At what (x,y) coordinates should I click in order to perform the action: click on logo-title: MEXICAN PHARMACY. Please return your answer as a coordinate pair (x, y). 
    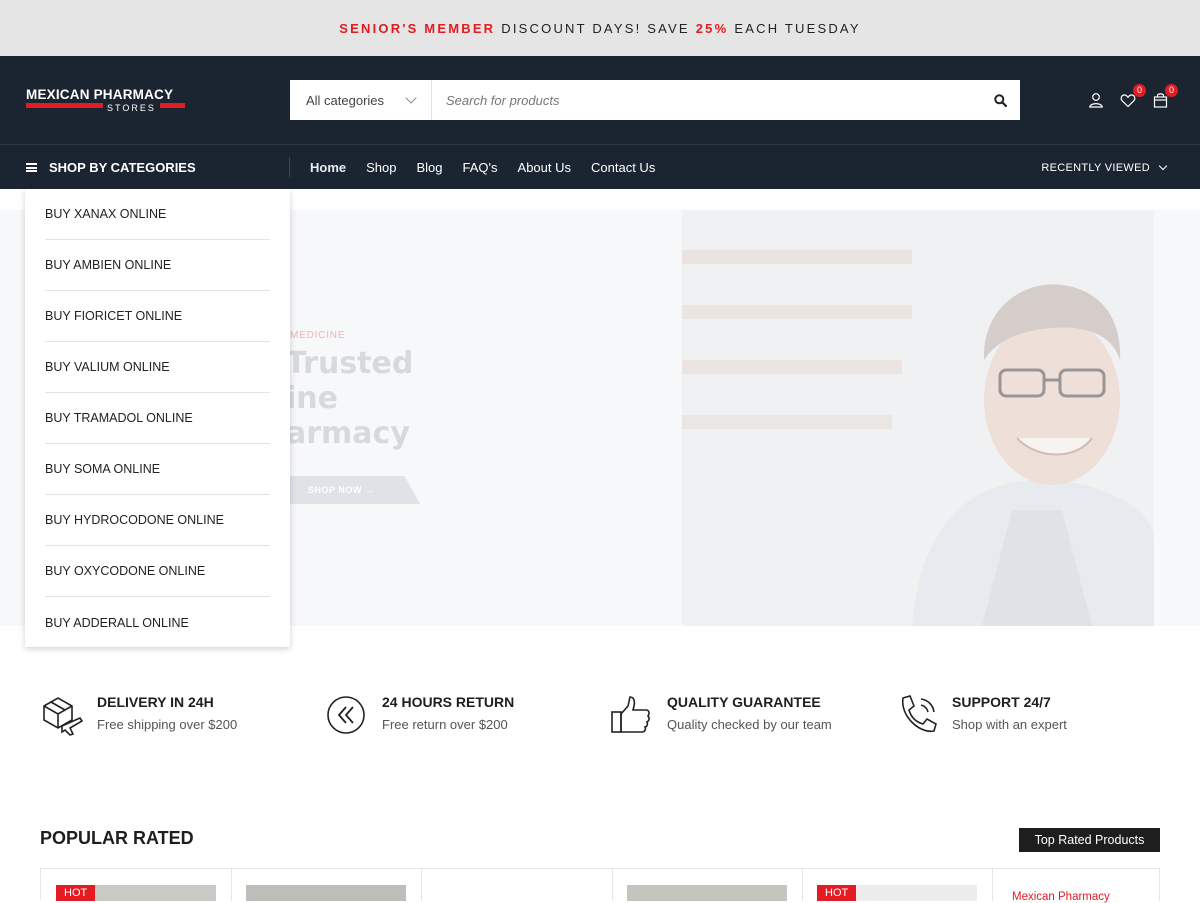
    Looking at the image, I should click on (100, 94).